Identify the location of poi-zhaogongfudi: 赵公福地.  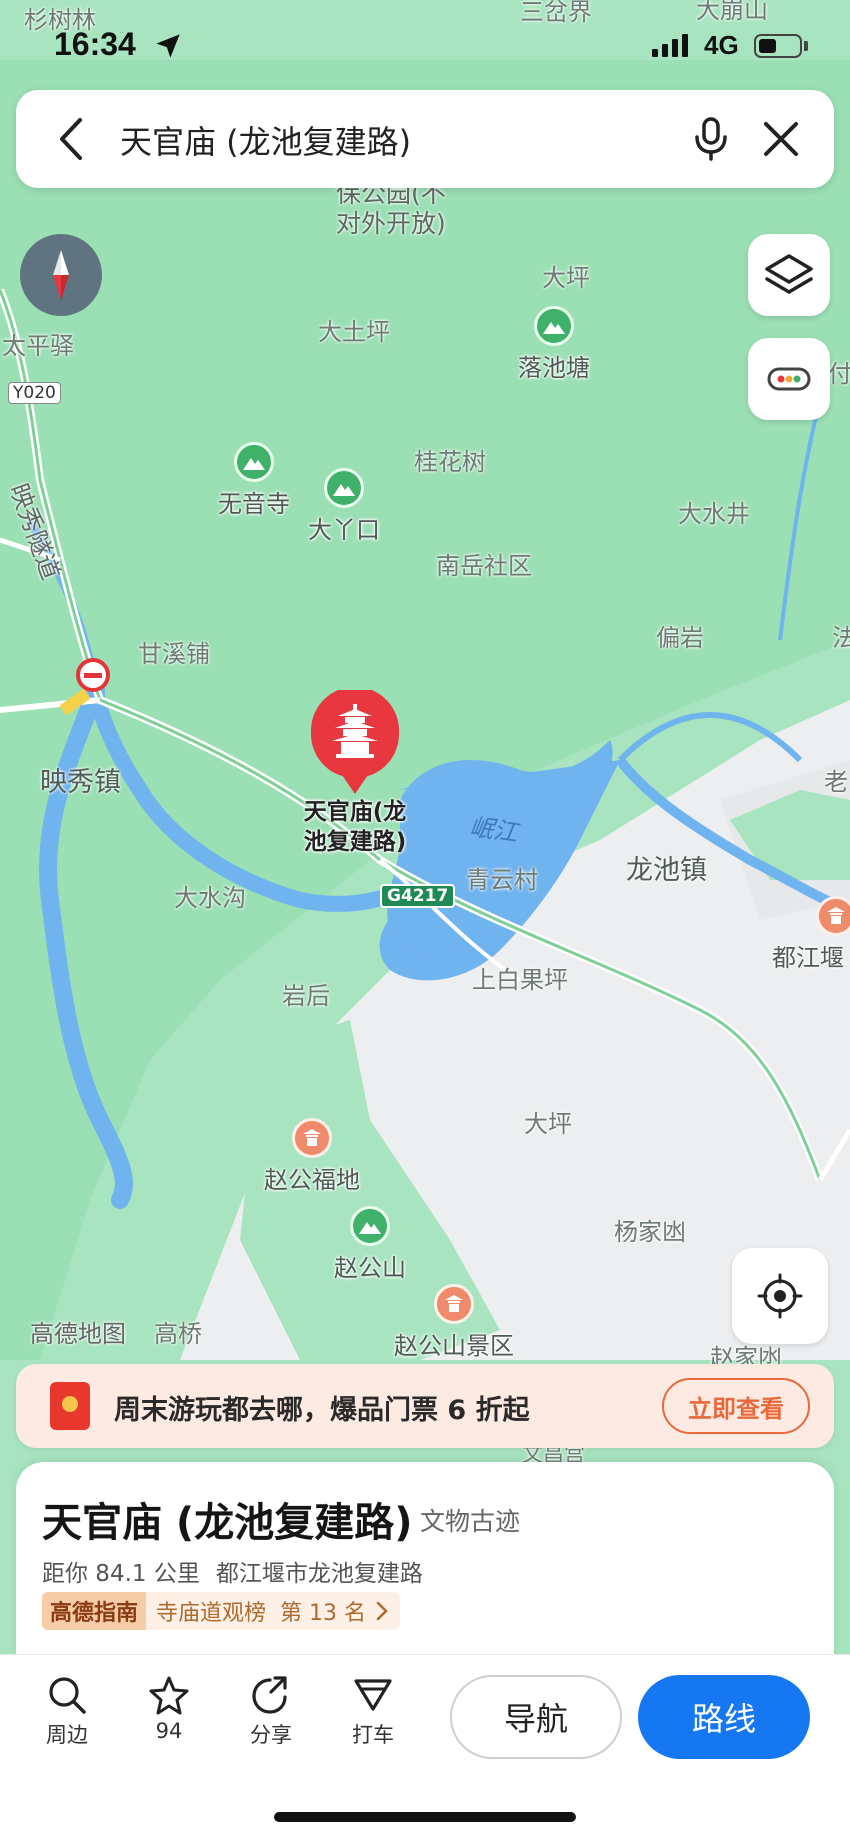
(312, 1156).